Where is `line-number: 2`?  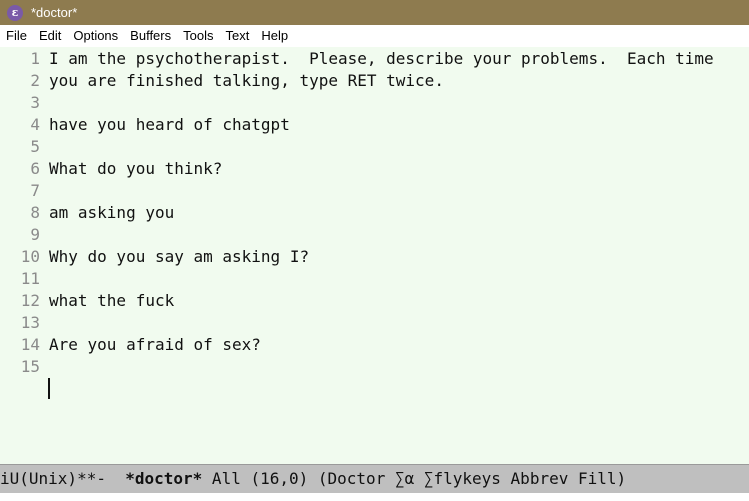 line-number: 2 is located at coordinates (35, 80).